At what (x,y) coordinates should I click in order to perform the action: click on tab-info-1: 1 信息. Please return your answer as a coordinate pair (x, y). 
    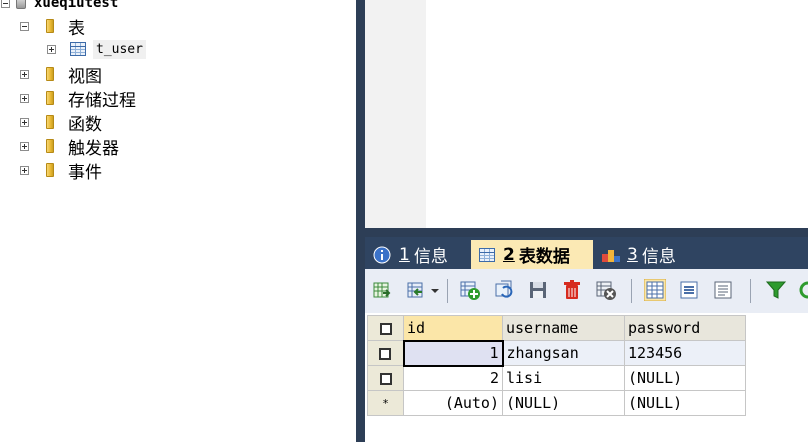
    Looking at the image, I should click on (422, 254).